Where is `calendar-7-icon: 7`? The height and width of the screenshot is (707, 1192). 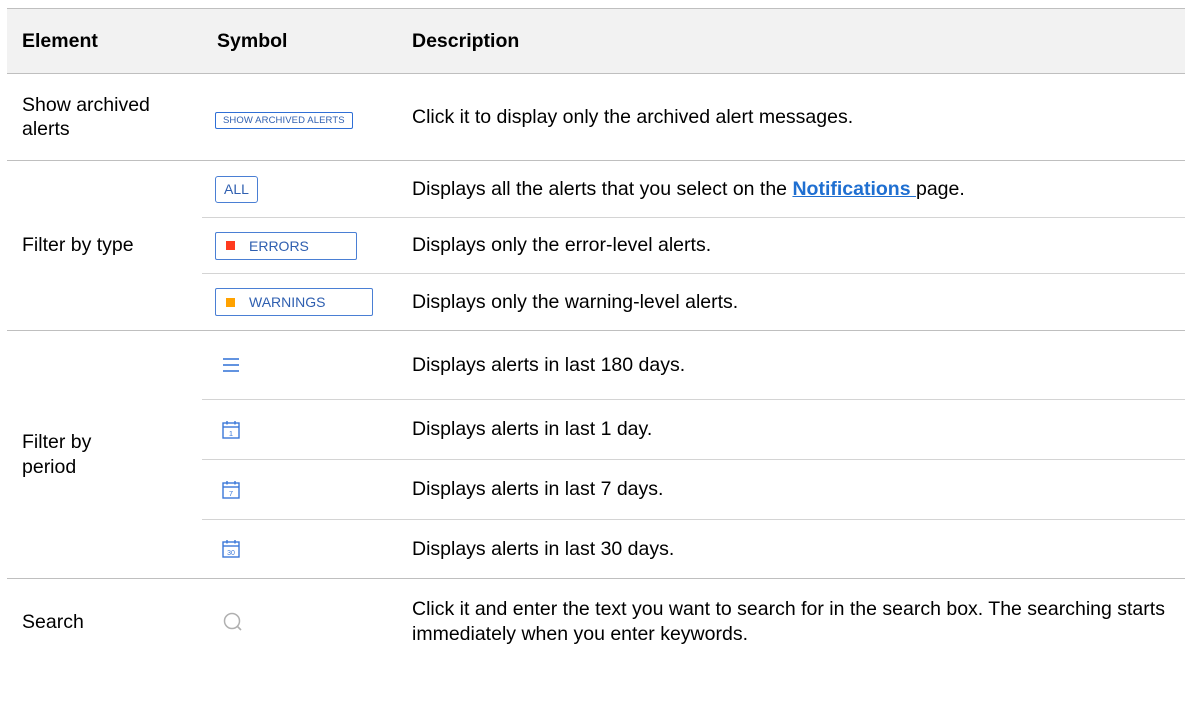
calendar-7-icon: 7 is located at coordinates (231, 490).